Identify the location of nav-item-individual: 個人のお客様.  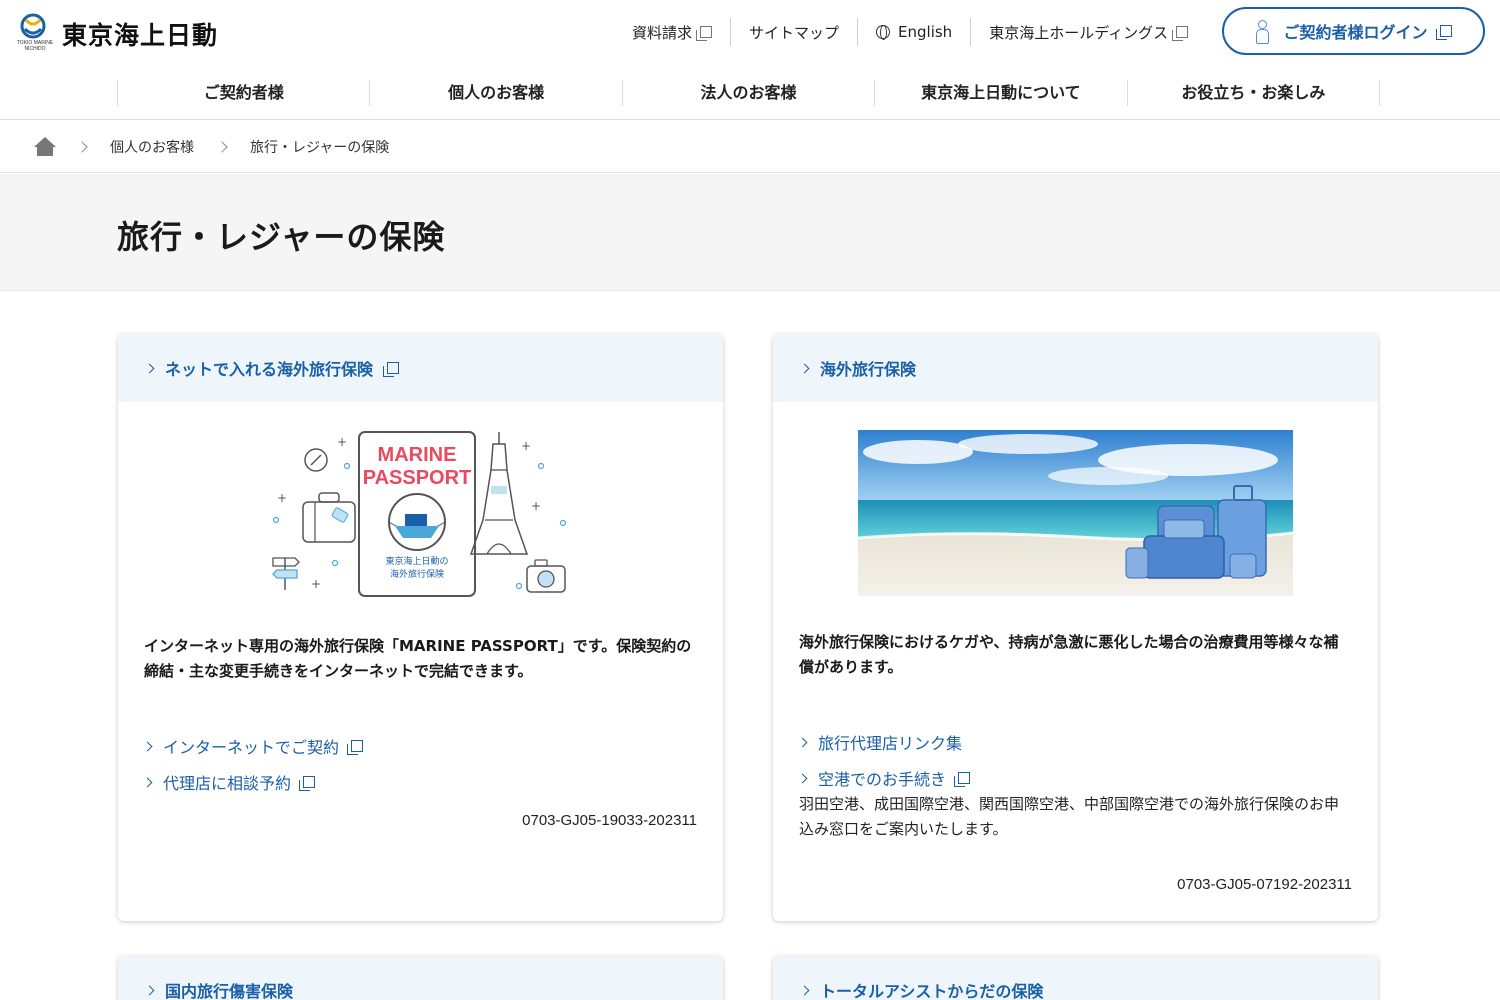
(496, 93).